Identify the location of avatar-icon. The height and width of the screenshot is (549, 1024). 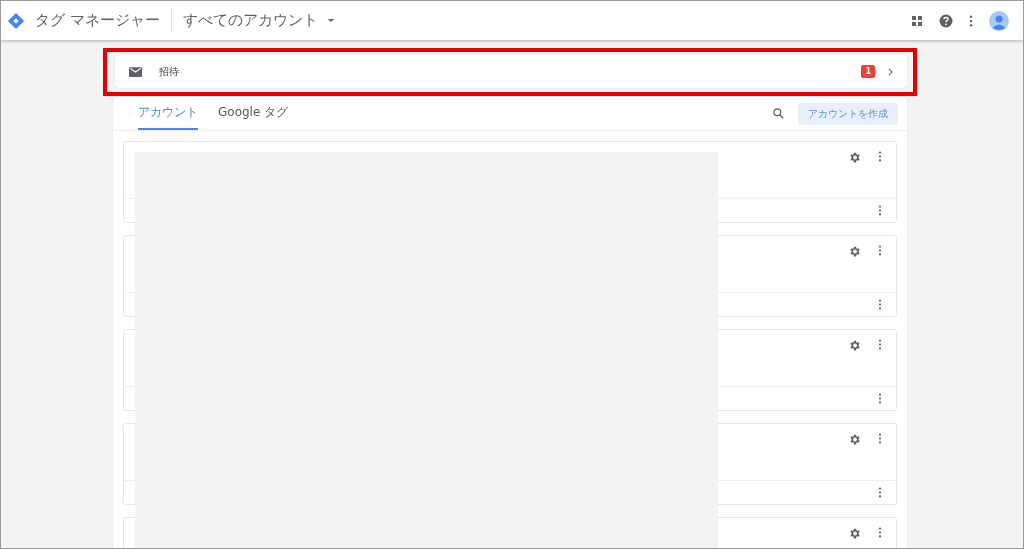
(999, 20).